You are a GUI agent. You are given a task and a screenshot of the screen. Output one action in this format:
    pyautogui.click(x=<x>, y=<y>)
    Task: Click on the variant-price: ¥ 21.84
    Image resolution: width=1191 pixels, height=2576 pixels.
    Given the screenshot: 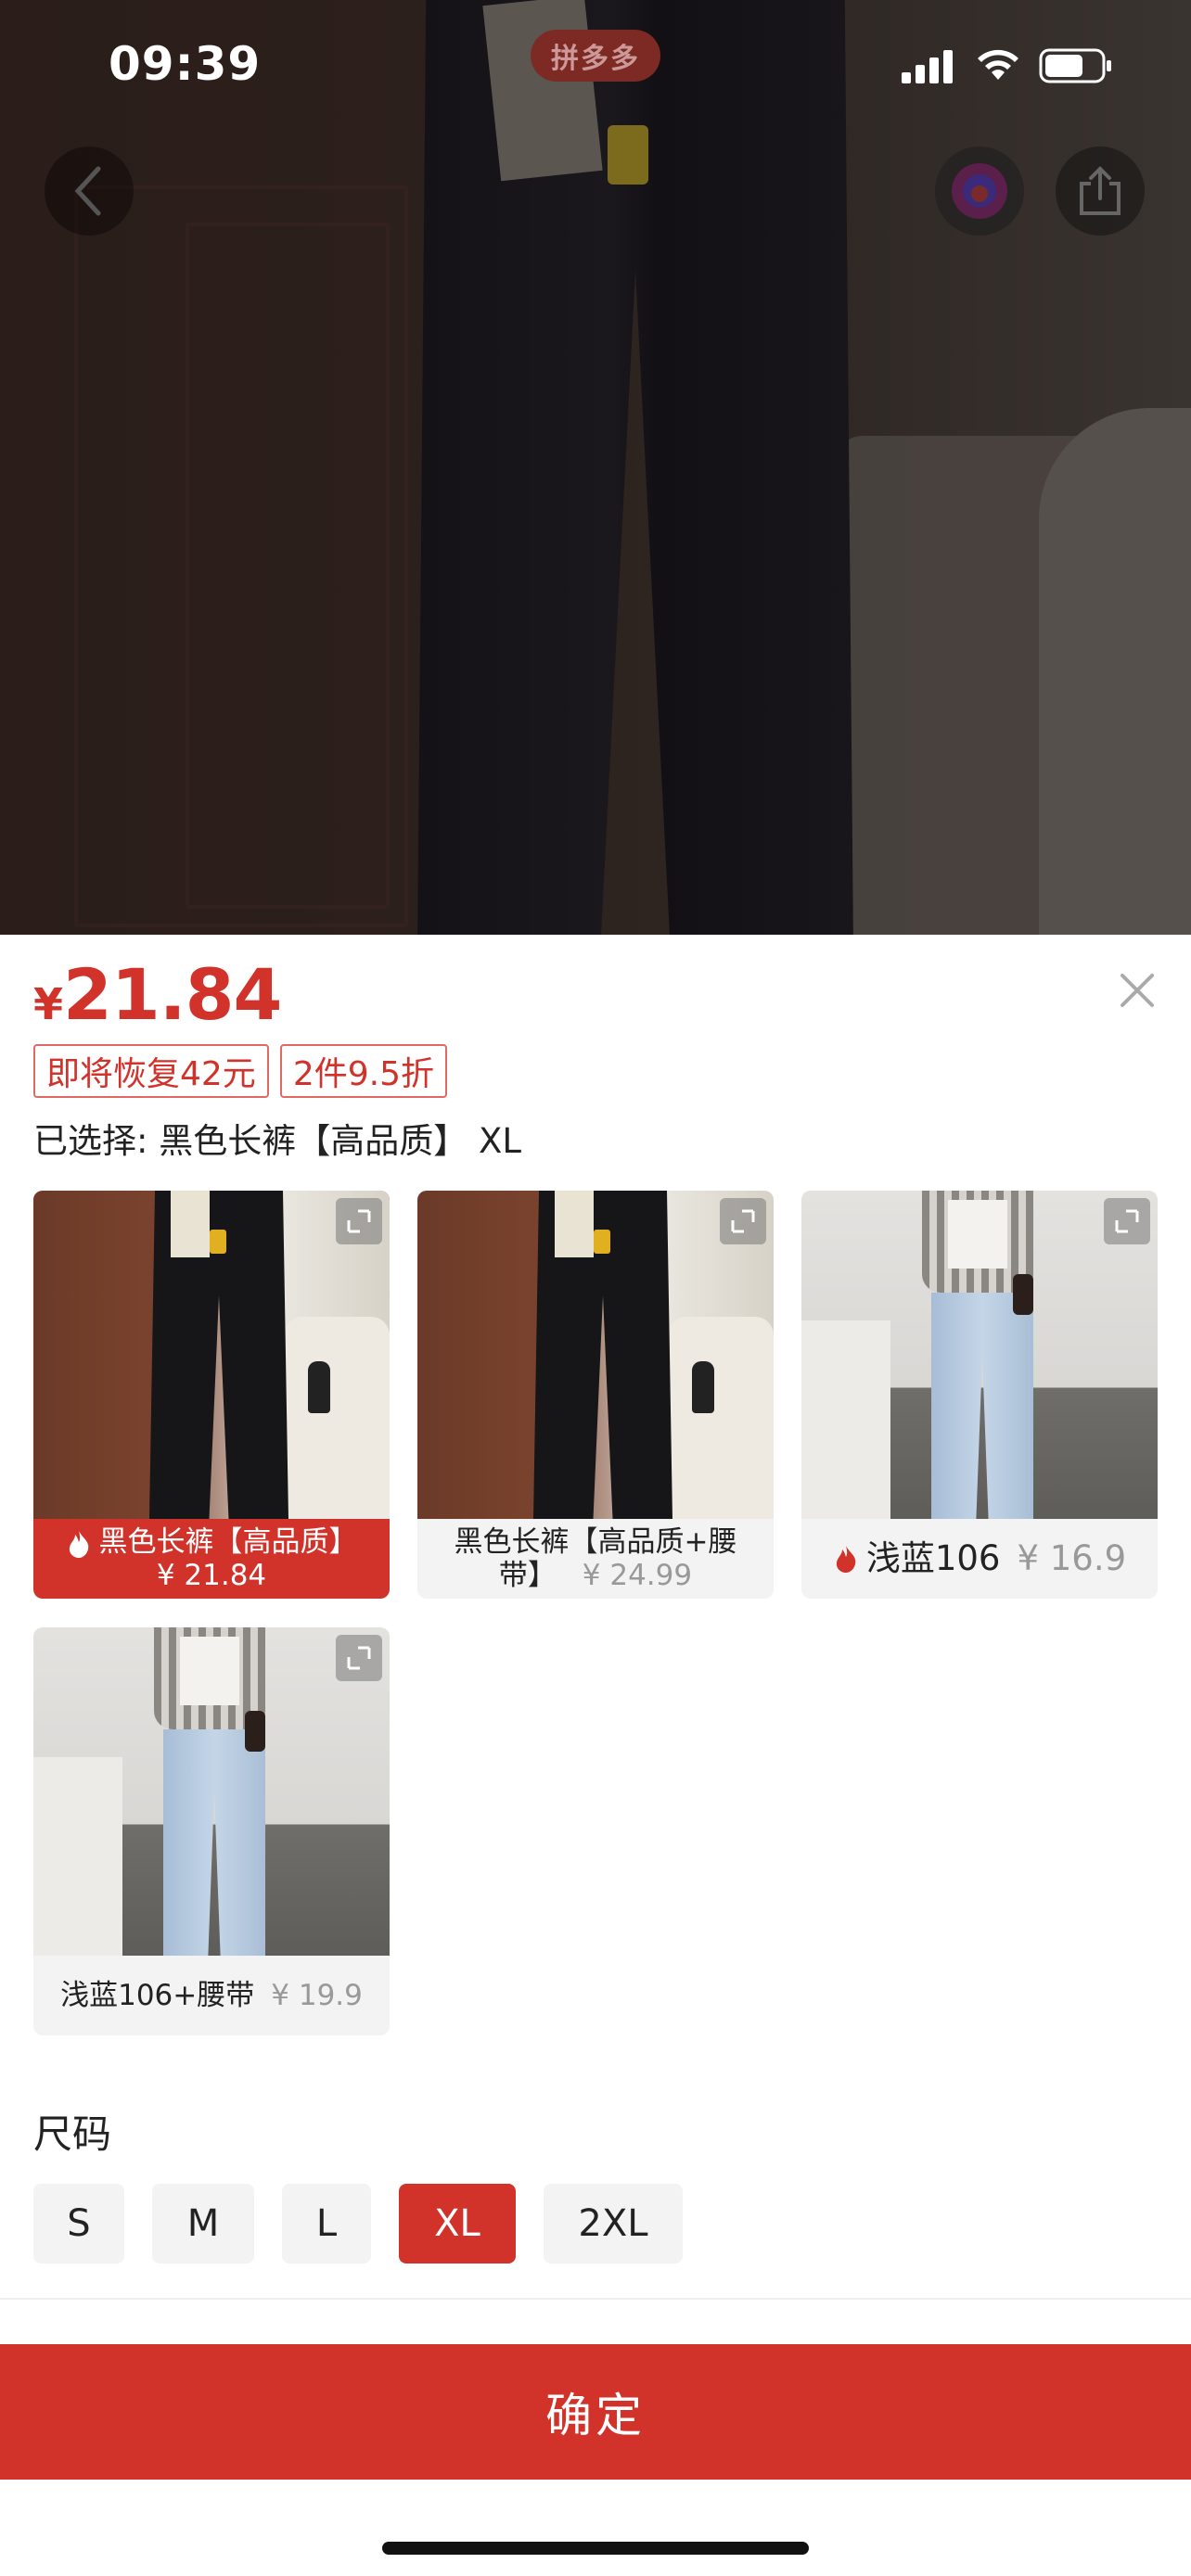 What is the action you would take?
    pyautogui.click(x=211, y=1575)
    